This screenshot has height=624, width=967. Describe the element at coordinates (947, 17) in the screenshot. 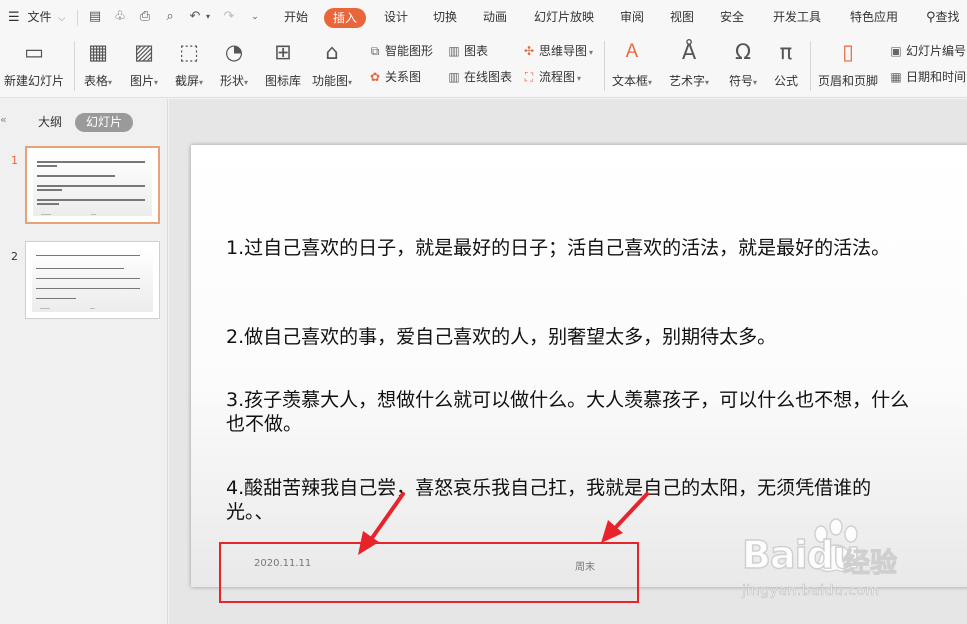

I see `search-label: 查找` at that location.